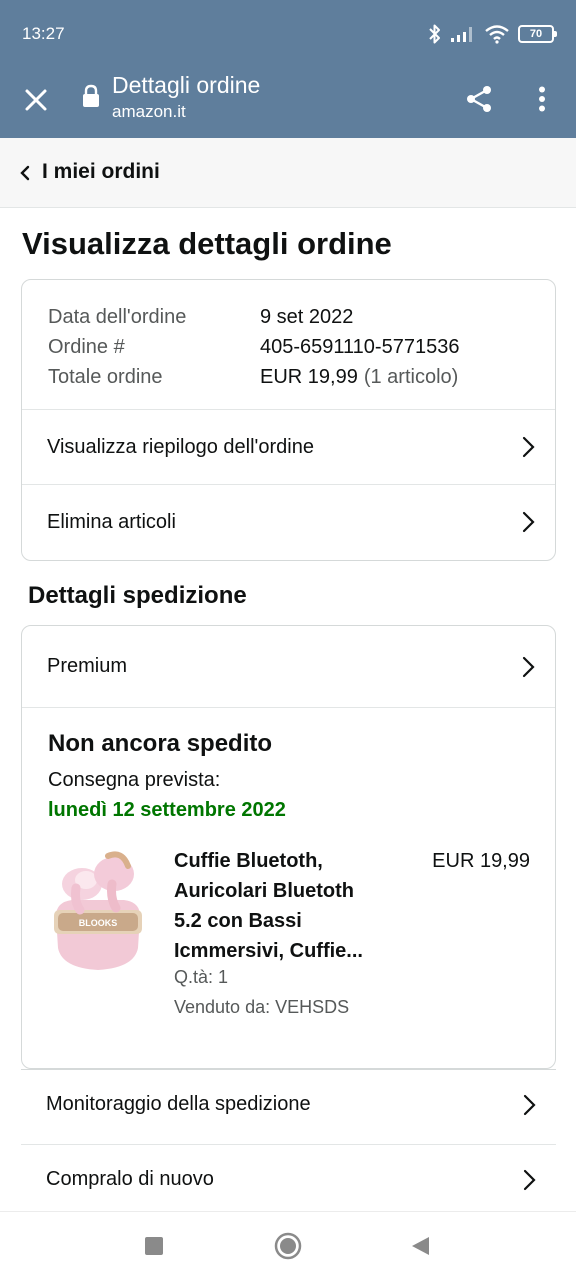  I want to click on back-icon, so click(420, 1246).